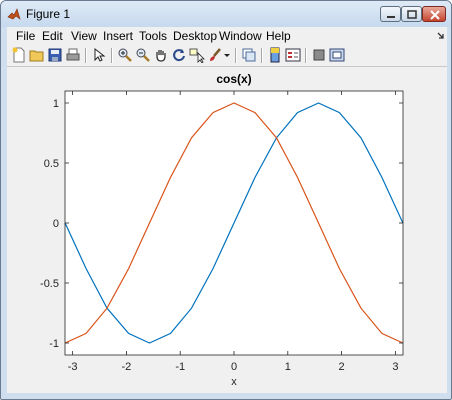 The width and height of the screenshot is (452, 400). Describe the element at coordinates (14, 14) in the screenshot. I see `matlab-logo-icon` at that location.